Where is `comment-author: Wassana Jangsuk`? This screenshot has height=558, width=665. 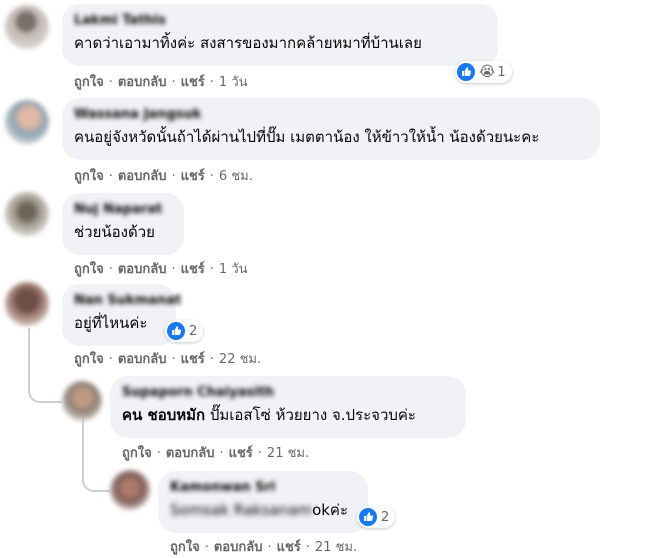
comment-author: Wassana Jangsuk is located at coordinates (331, 114).